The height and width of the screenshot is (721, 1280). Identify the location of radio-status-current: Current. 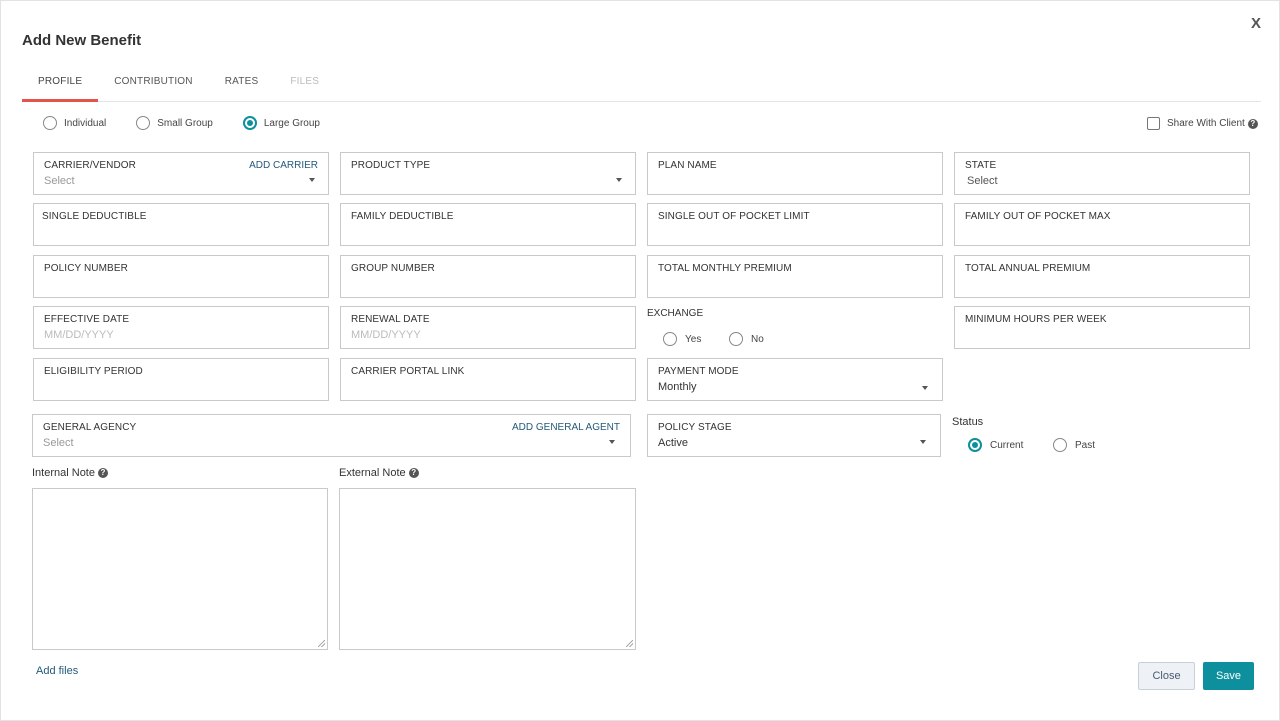
(995, 445).